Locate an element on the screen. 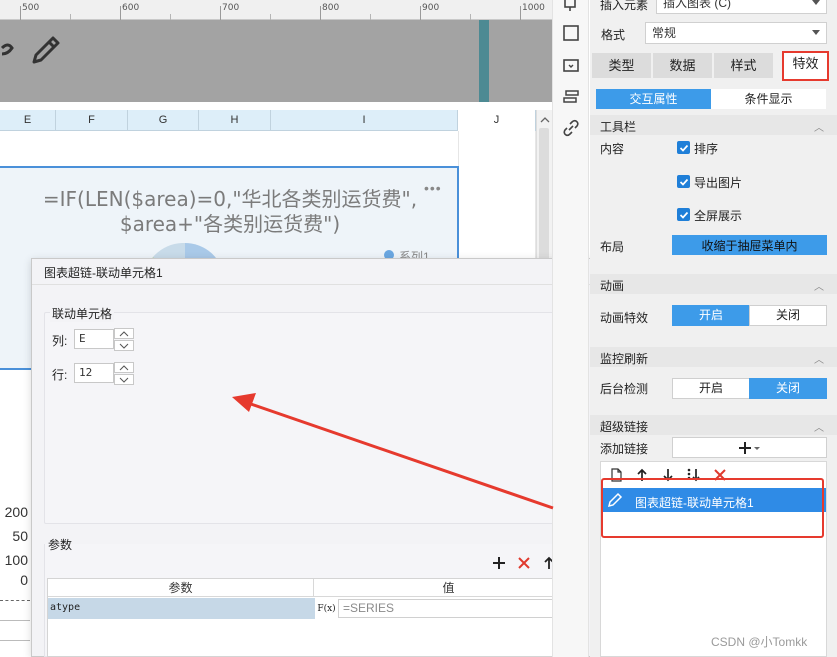 The image size is (837, 657). arrow-annotation is located at coordinates (393, 451).